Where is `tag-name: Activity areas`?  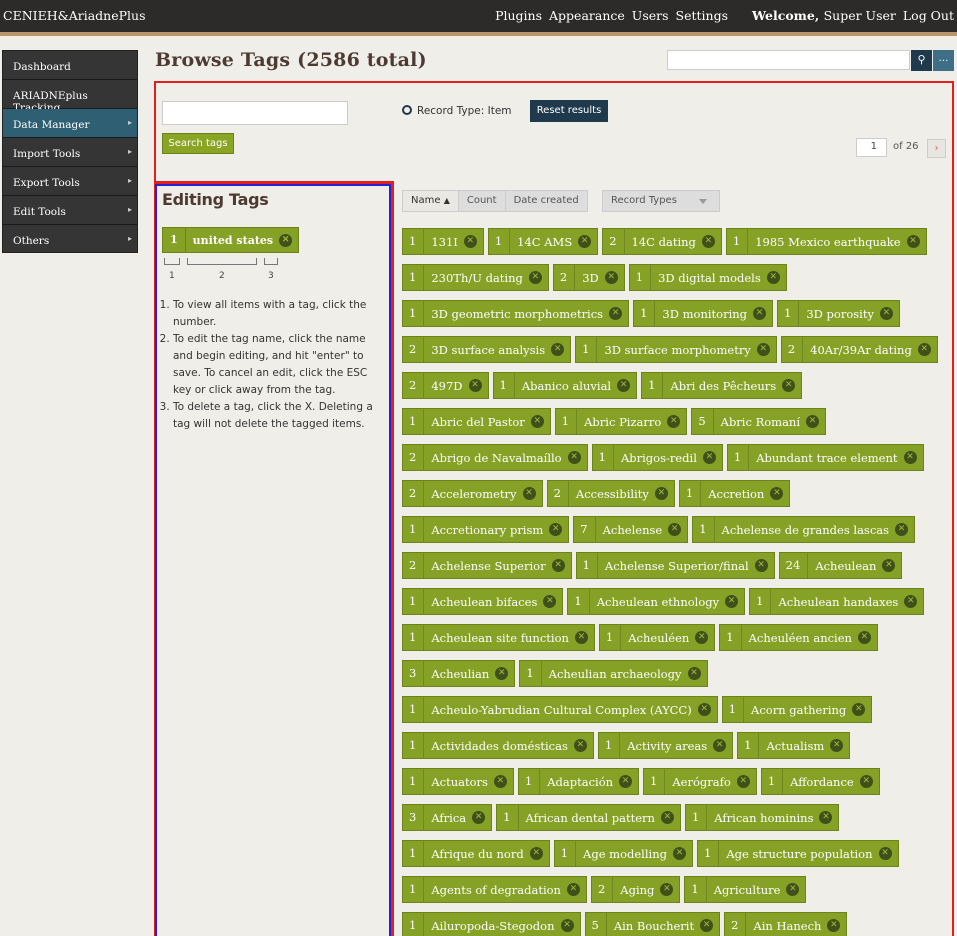 tag-name: Activity areas is located at coordinates (666, 746).